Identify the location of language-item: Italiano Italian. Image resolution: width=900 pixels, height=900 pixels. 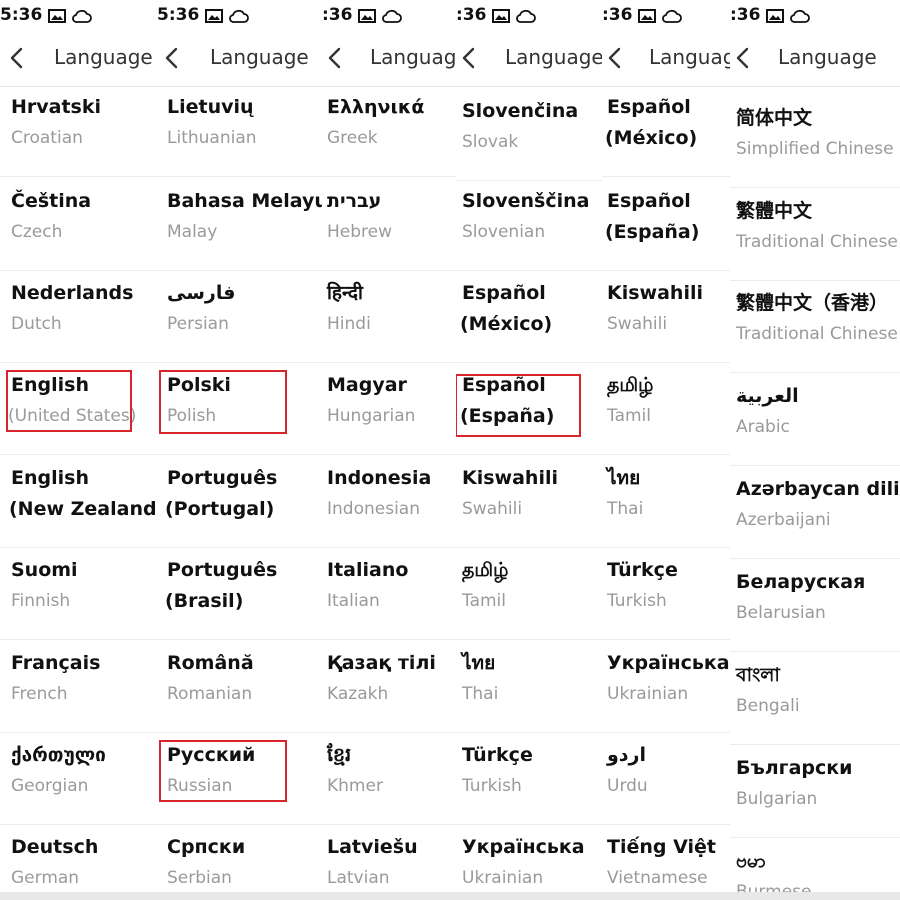
(389, 597).